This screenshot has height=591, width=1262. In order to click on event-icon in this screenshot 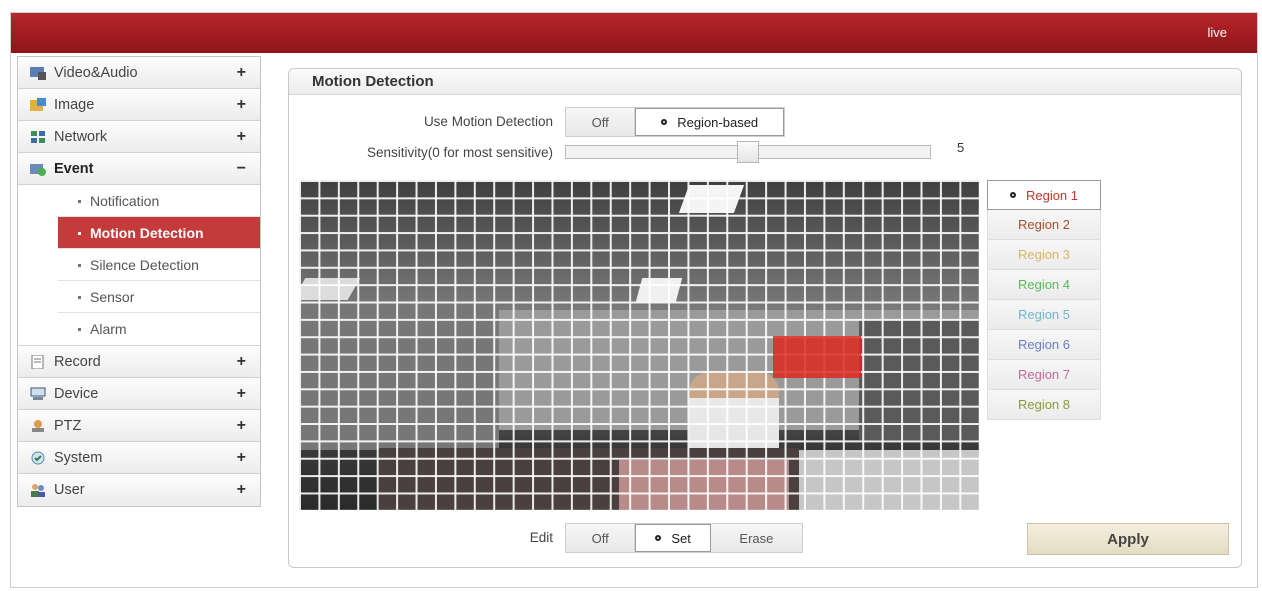, I will do `click(38, 169)`.